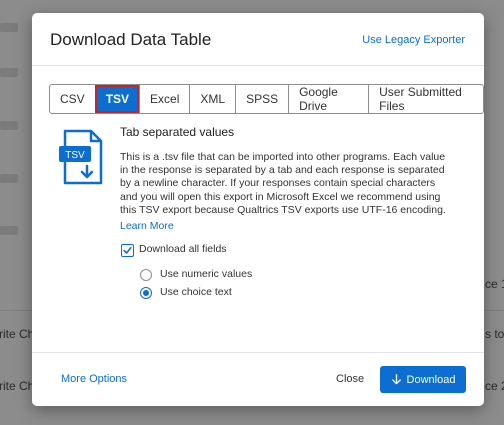 The height and width of the screenshot is (425, 504). Describe the element at coordinates (196, 292) in the screenshot. I see `use-choice-text-label: Use choice text` at that location.